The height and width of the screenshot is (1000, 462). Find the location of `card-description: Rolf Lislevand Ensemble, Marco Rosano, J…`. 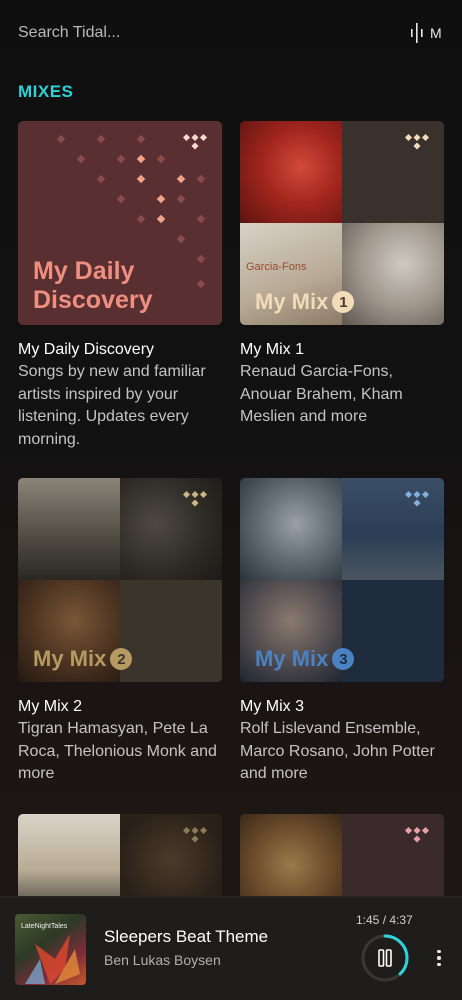

card-description: Rolf Lislevand Ensemble, Marco Rosano, J… is located at coordinates (337, 751).